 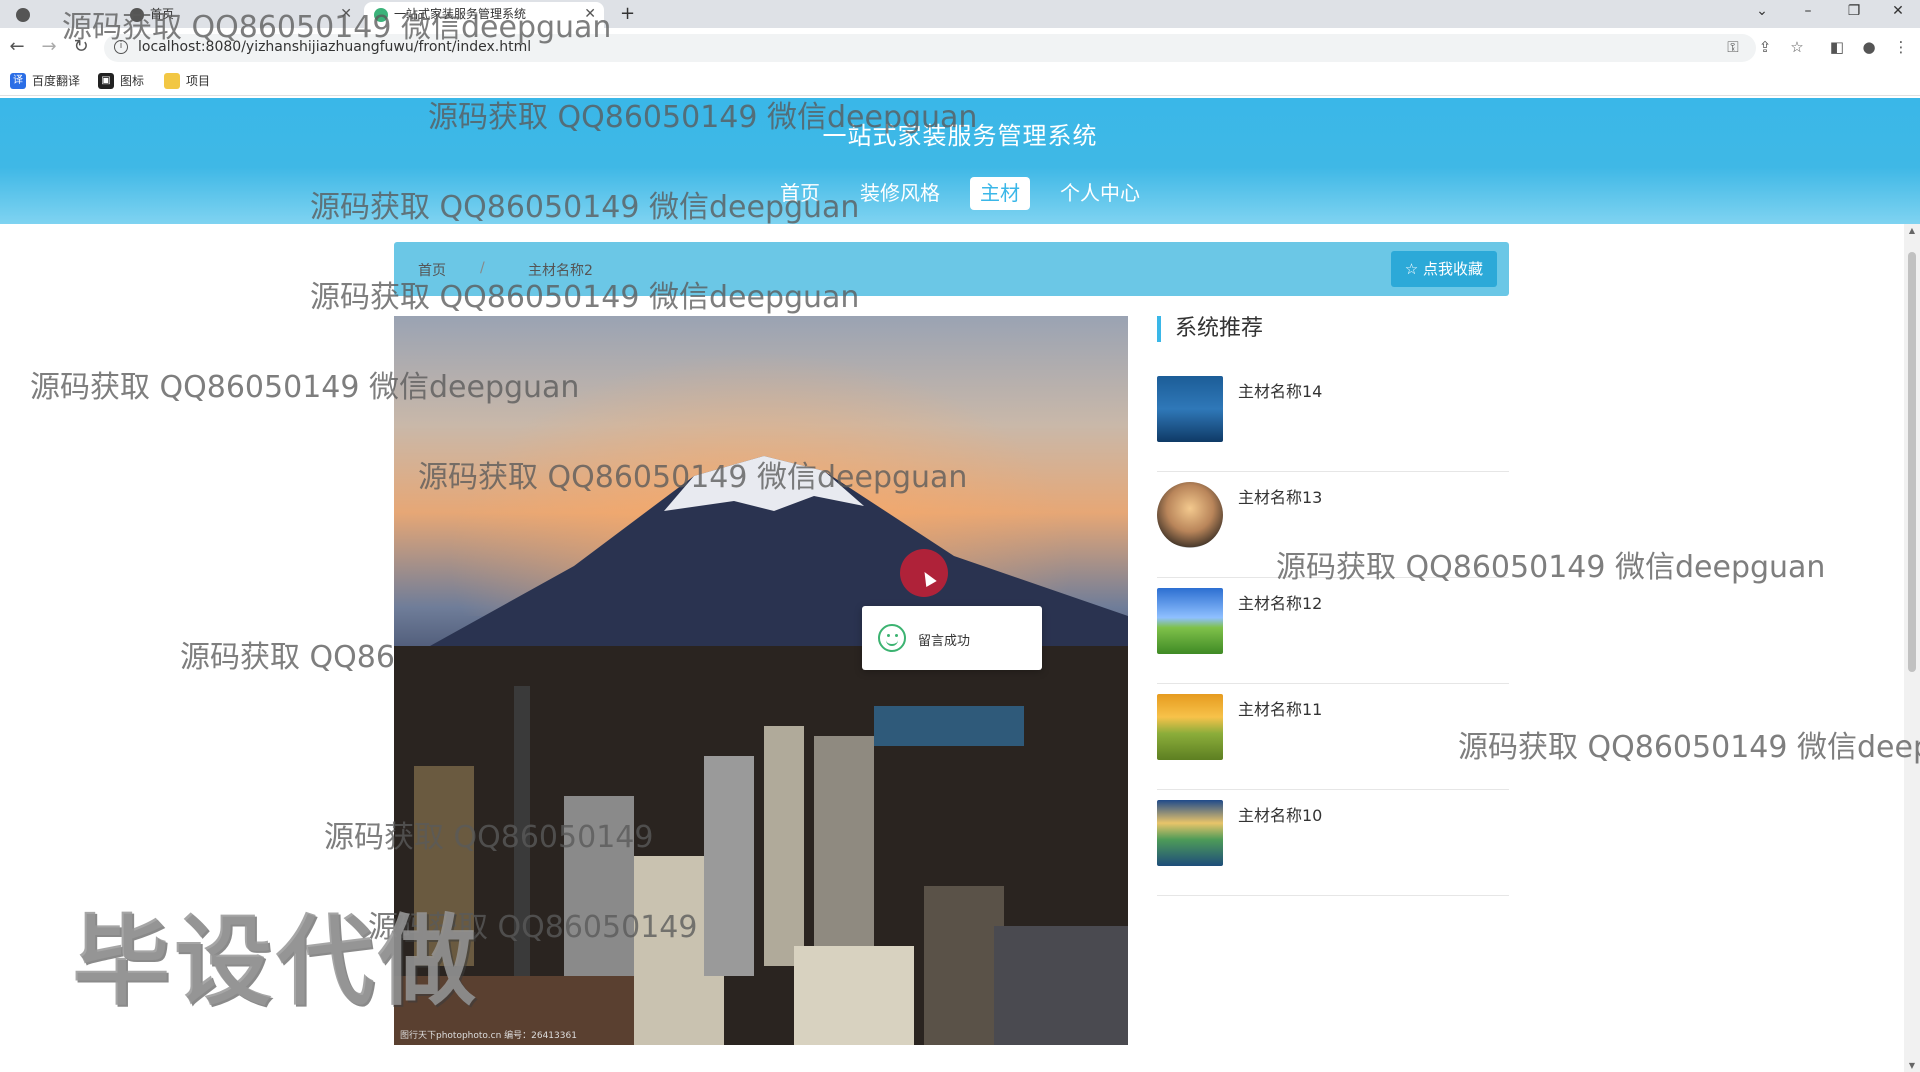 I want to click on main-nav: 首页 装修风格 主材 个人中心, so click(x=960, y=193).